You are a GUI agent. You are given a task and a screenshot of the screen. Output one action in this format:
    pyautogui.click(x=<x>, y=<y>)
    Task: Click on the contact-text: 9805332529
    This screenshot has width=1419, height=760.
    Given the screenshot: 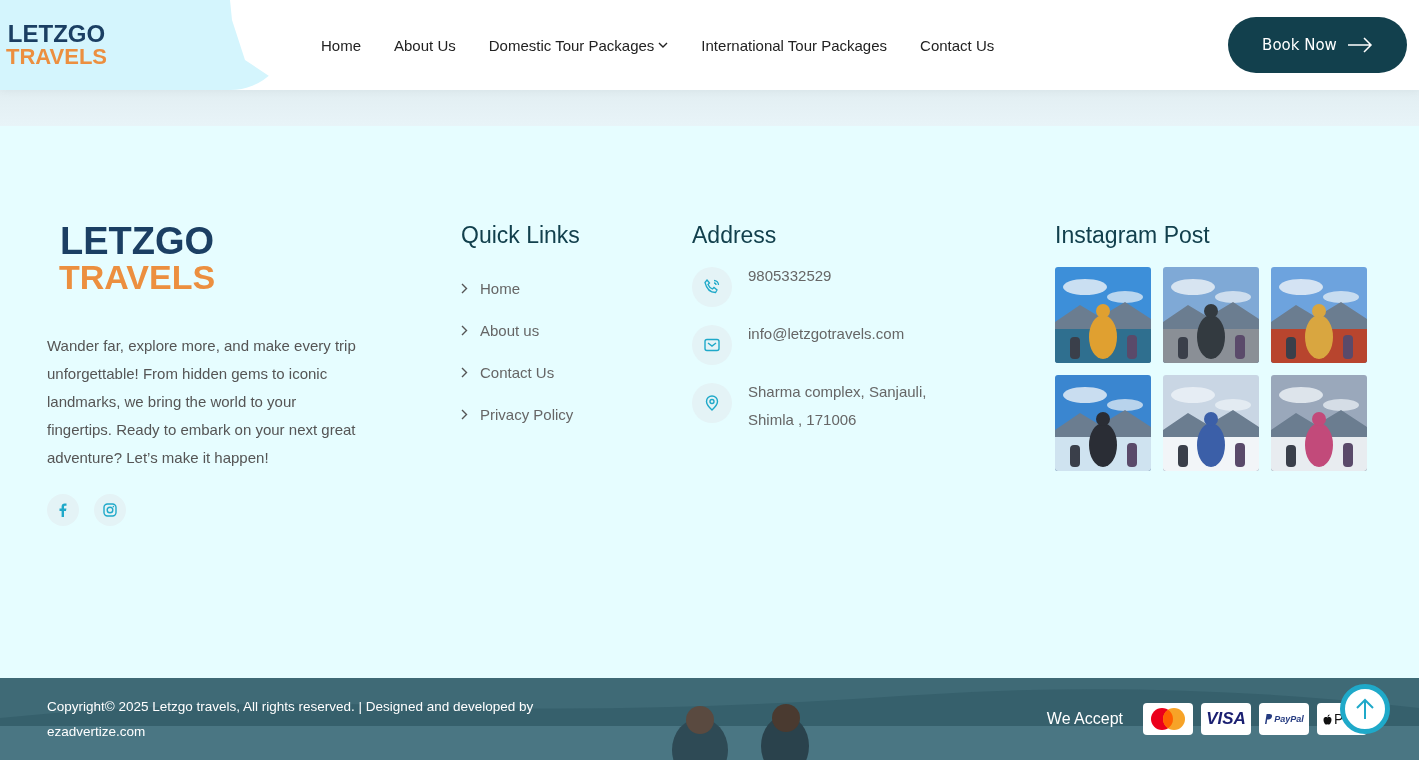 What is the action you would take?
    pyautogui.click(x=790, y=276)
    